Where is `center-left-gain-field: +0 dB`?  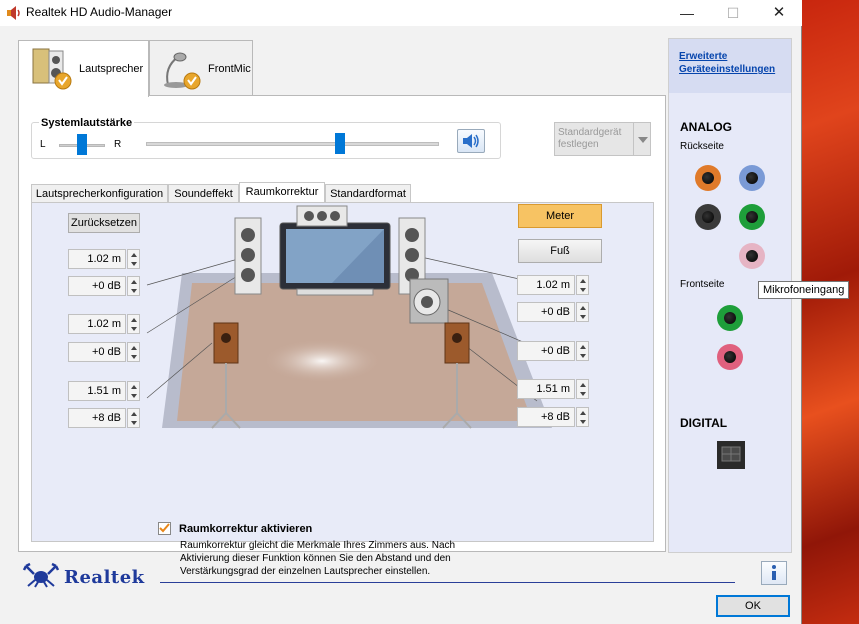
center-left-gain-field: +0 dB is located at coordinates (97, 352).